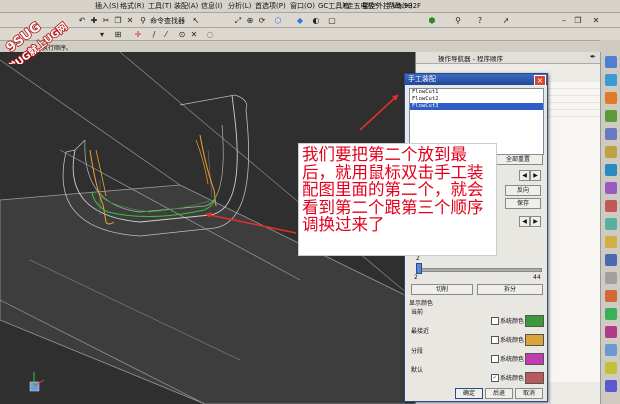 This screenshot has width=620, height=404. Describe the element at coordinates (442, 289) in the screenshot. I see `cut-button: 切削` at that location.